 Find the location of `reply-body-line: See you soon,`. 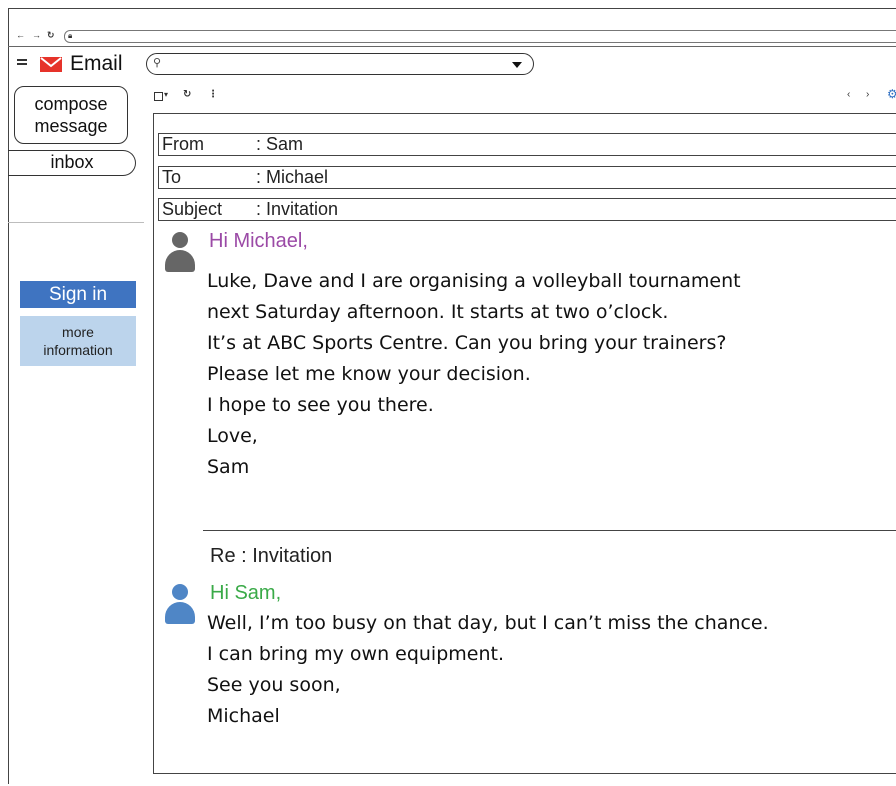

reply-body-line: See you soon, is located at coordinates (274, 685).